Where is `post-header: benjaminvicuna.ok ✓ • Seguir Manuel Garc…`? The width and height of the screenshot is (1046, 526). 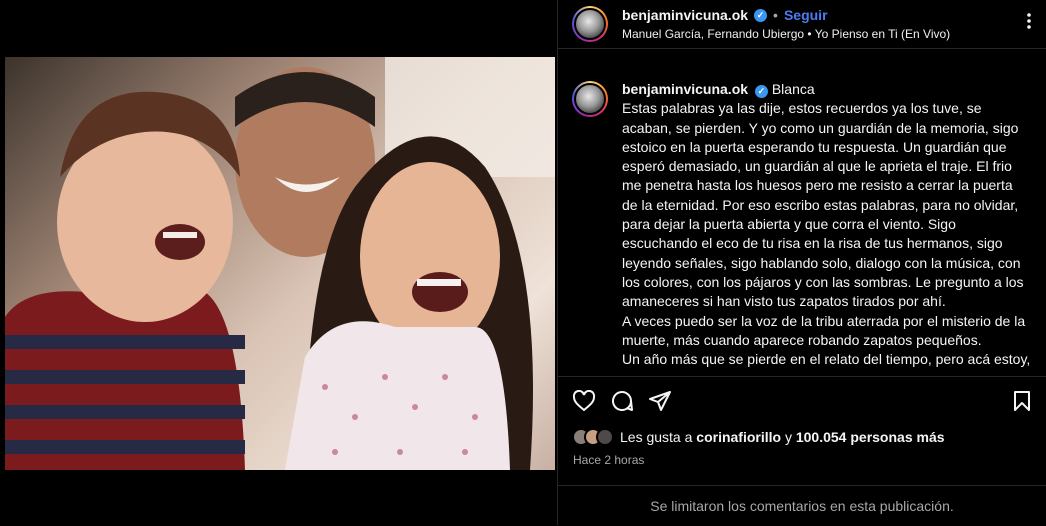 post-header: benjaminvicuna.ok ✓ • Seguir Manuel Garc… is located at coordinates (802, 24).